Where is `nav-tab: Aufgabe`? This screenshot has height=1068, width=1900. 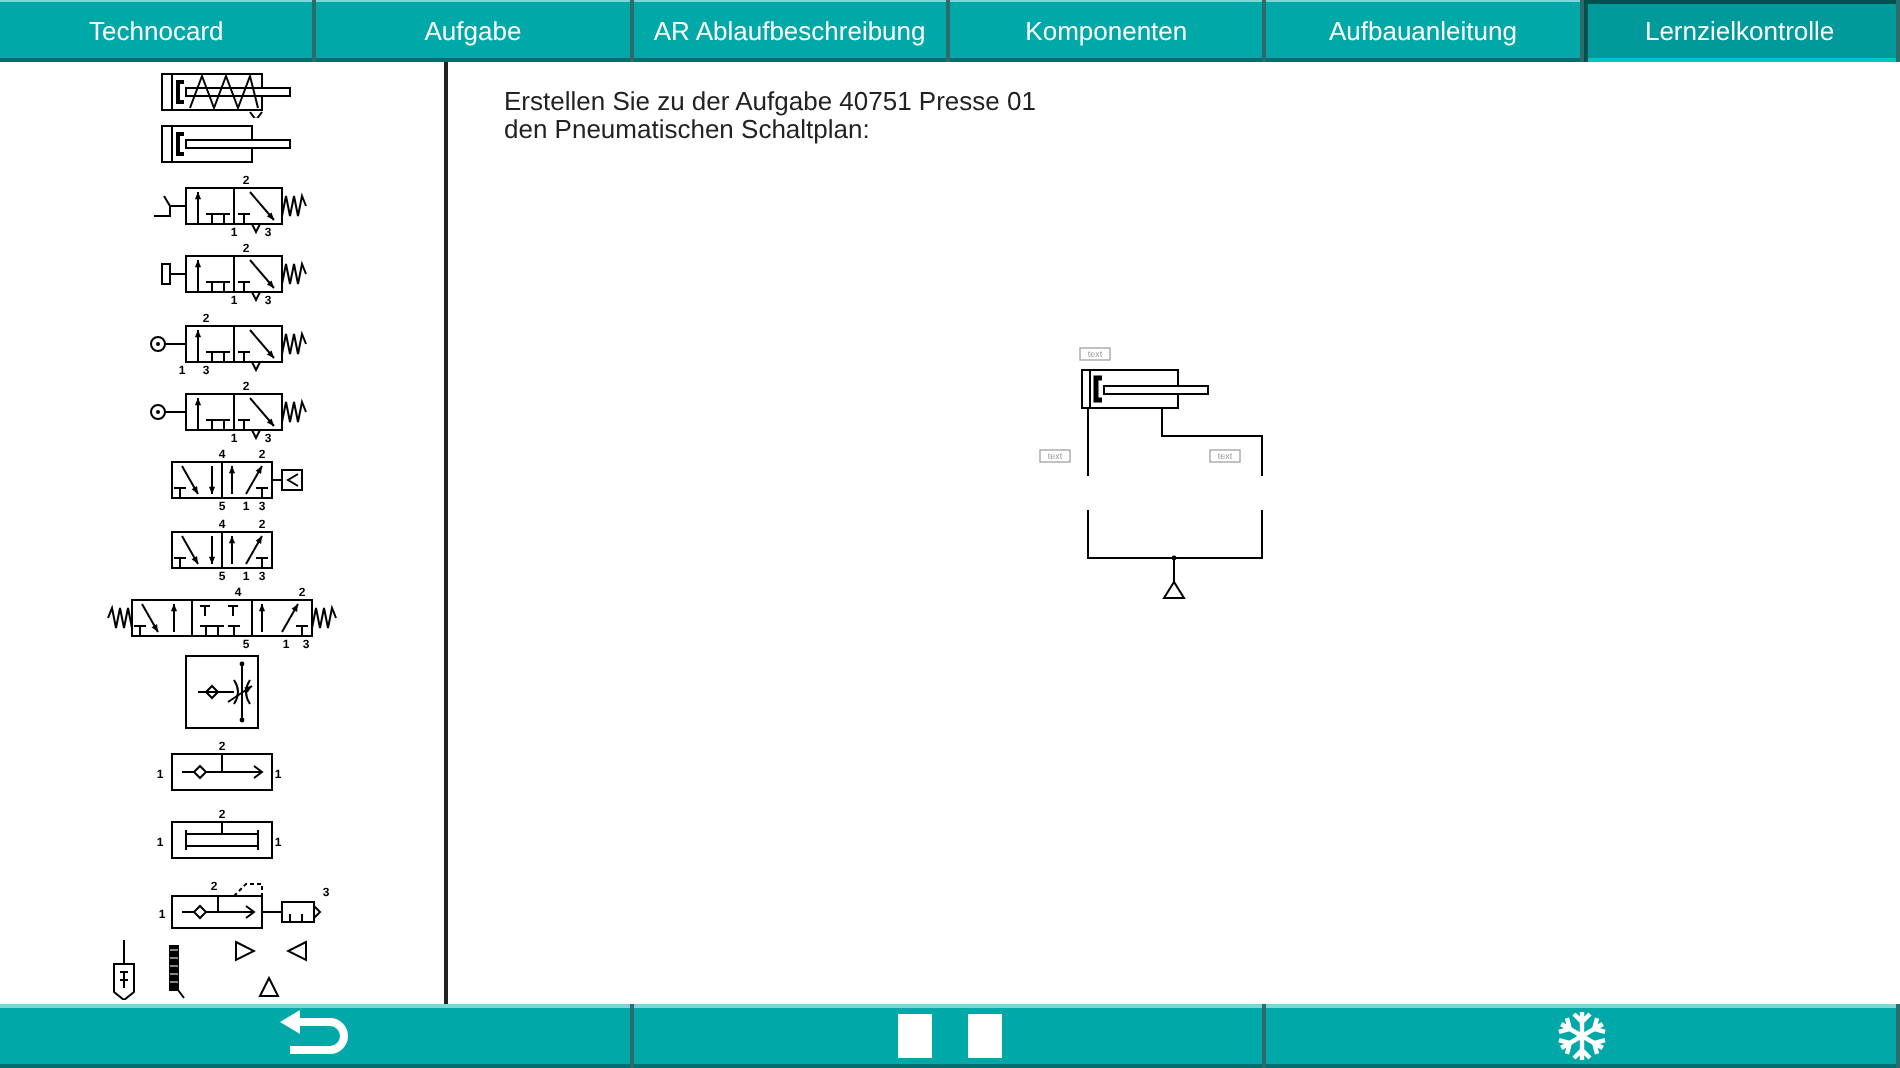 nav-tab: Aufgabe is located at coordinates (475, 31).